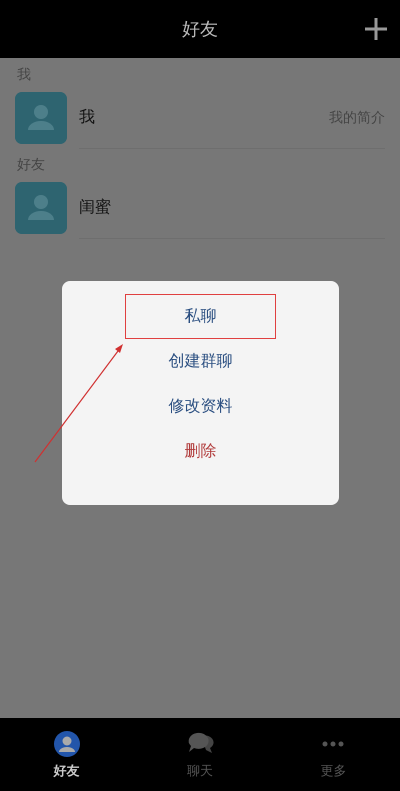  What do you see at coordinates (200, 406) in the screenshot?
I see `menu-item: 修改资料` at bounding box center [200, 406].